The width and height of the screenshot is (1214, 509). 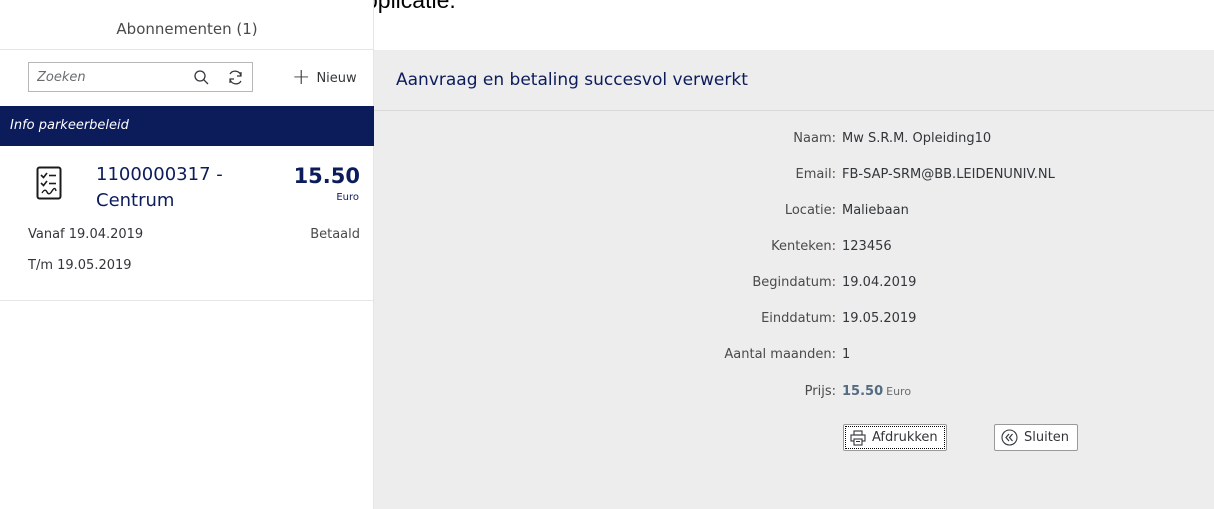 What do you see at coordinates (846, 354) in the screenshot?
I see `field-value: 1` at bounding box center [846, 354].